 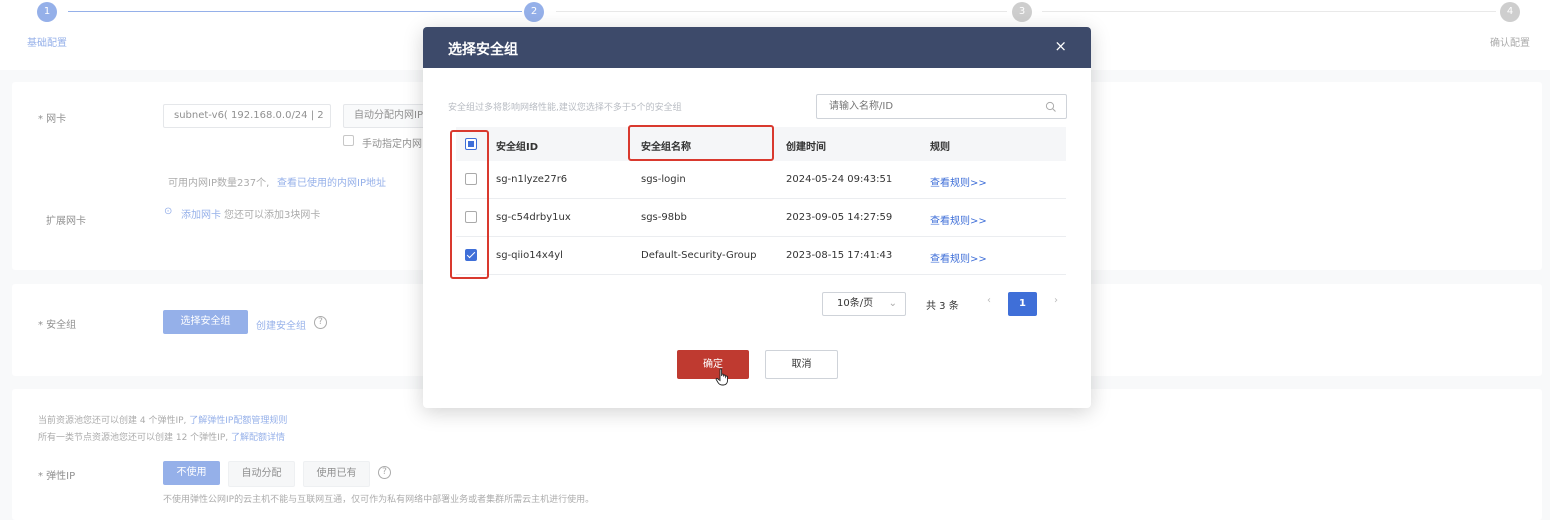 What do you see at coordinates (942, 306) in the screenshot?
I see `pager-total: 共 3 条` at bounding box center [942, 306].